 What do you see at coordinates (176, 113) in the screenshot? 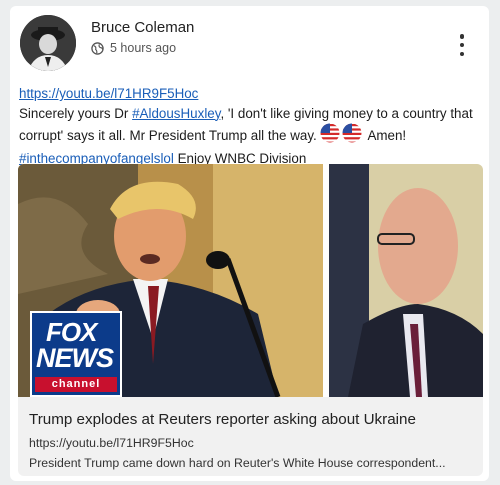
I see `hashtag-link: #AldousHuxley` at bounding box center [176, 113].